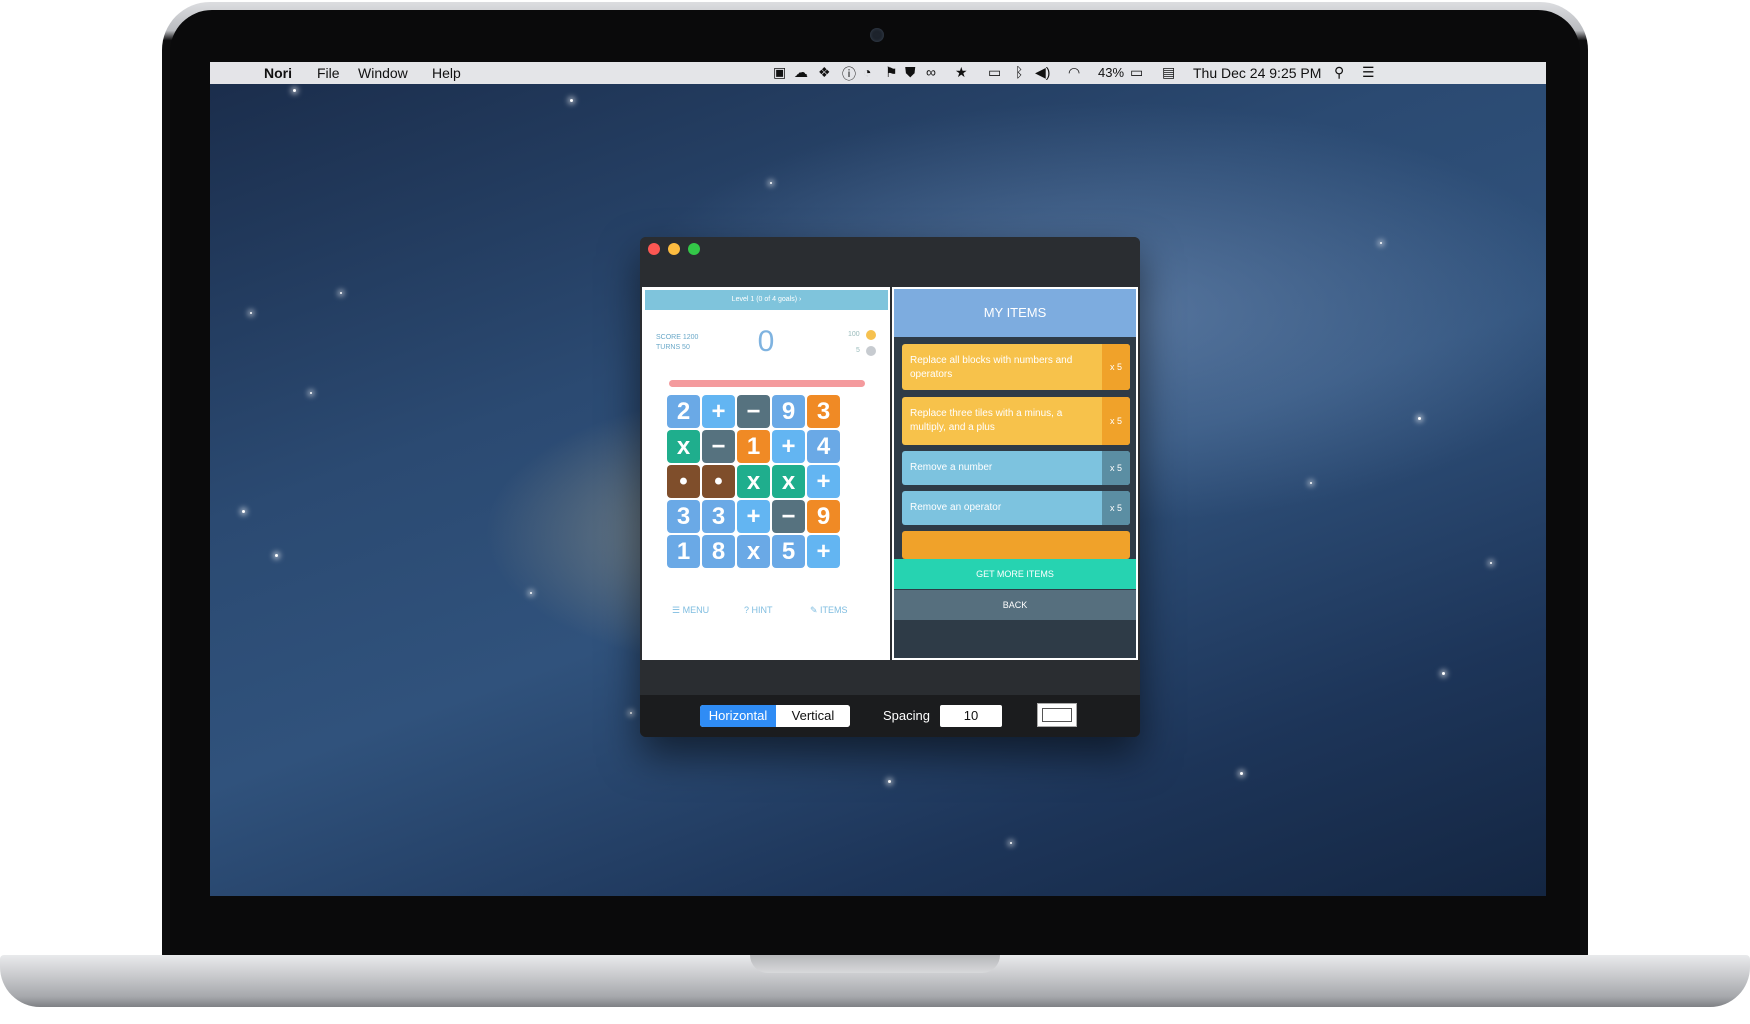 The image size is (1750, 1024). Describe the element at coordinates (762, 610) in the screenshot. I see `hint-button-label: HINT` at that location.